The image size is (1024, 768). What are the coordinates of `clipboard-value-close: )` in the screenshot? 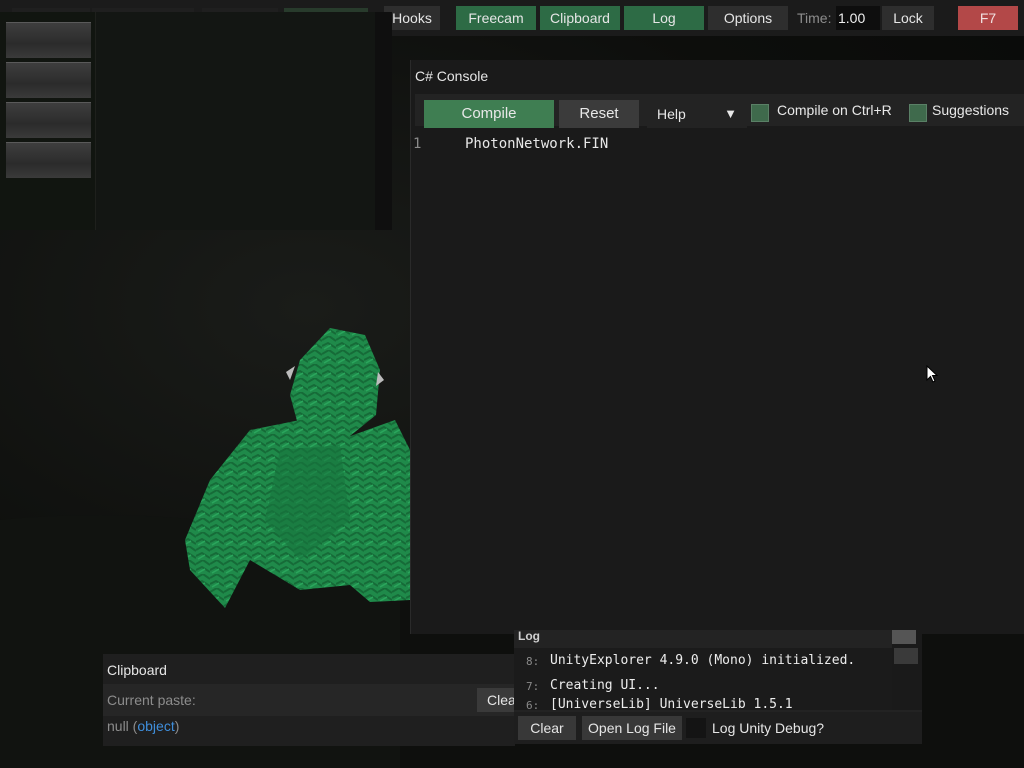 It's located at (177, 726).